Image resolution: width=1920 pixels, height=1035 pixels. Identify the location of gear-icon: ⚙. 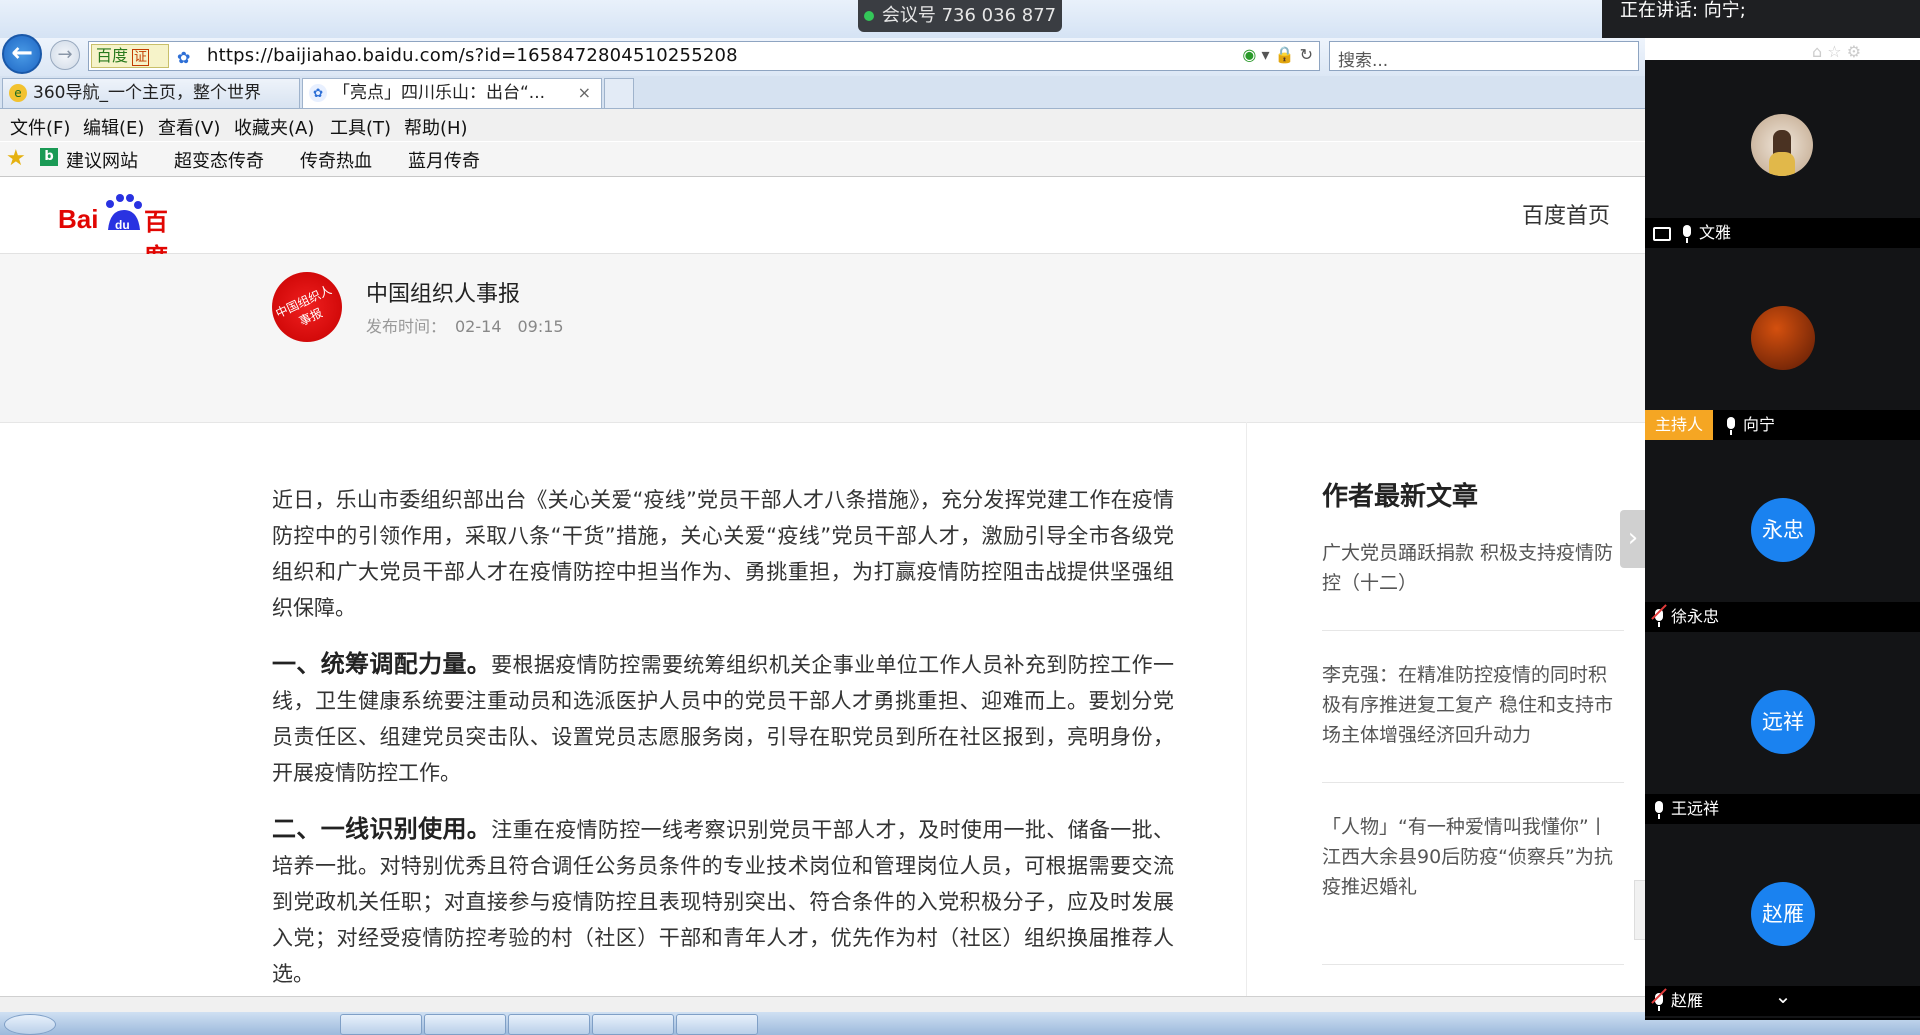
(1854, 51).